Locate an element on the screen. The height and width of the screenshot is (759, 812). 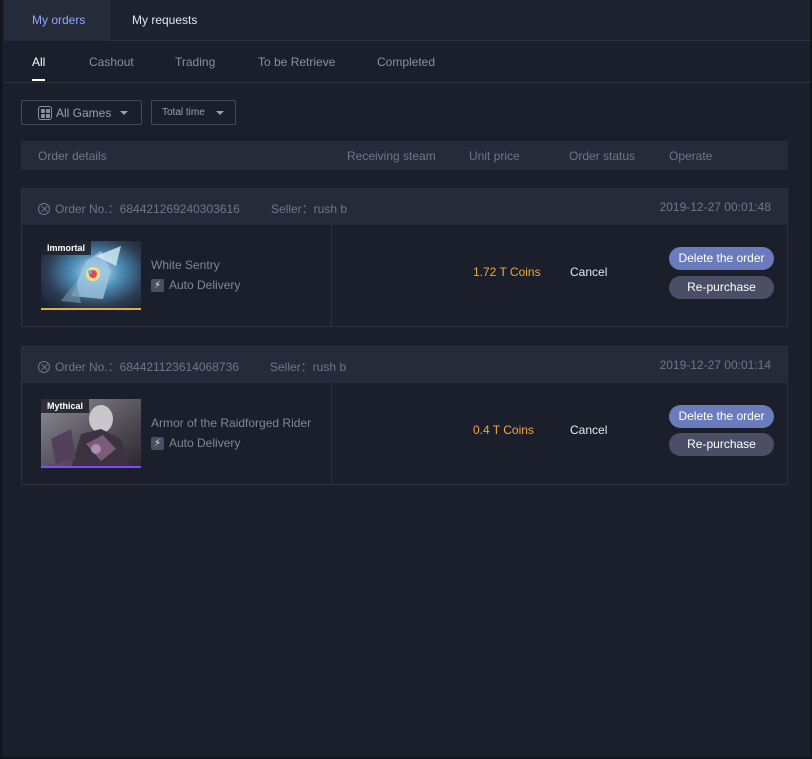
order-time: 2019-12-27 00:01:14 is located at coordinates (715, 365).